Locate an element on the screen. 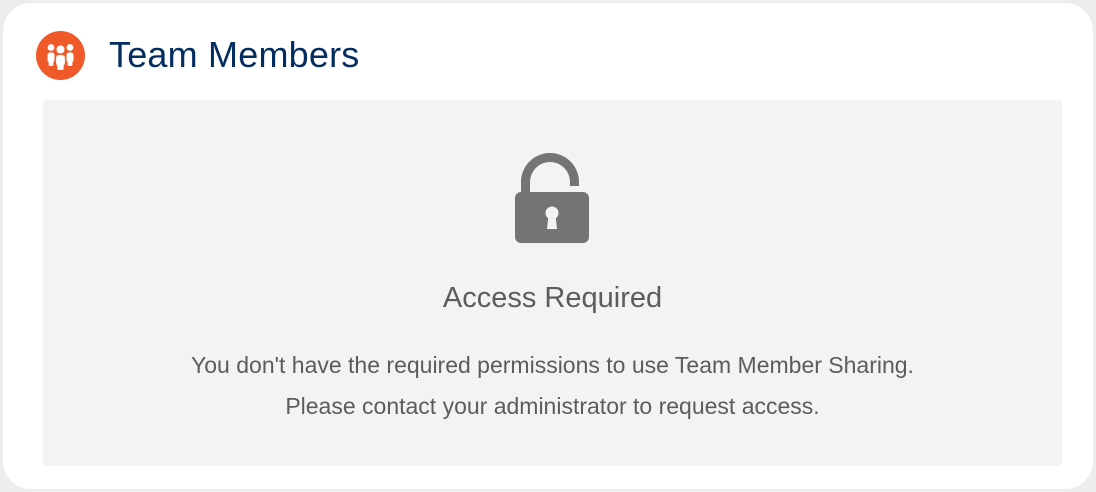 The width and height of the screenshot is (1096, 492). team-members-icon is located at coordinates (60, 55).